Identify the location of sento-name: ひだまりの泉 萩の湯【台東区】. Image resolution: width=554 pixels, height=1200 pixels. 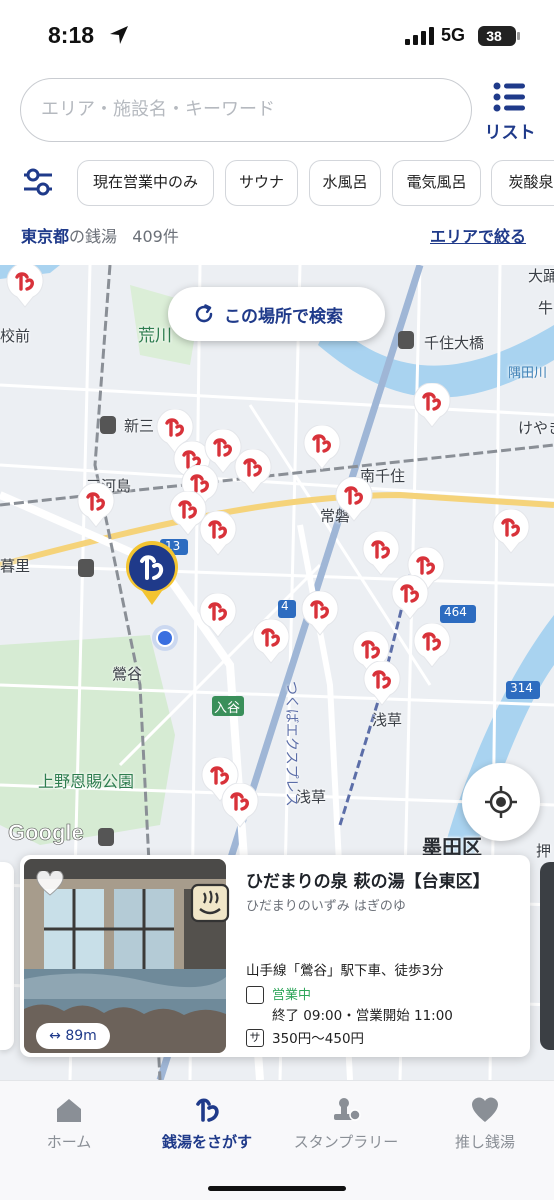
(368, 882).